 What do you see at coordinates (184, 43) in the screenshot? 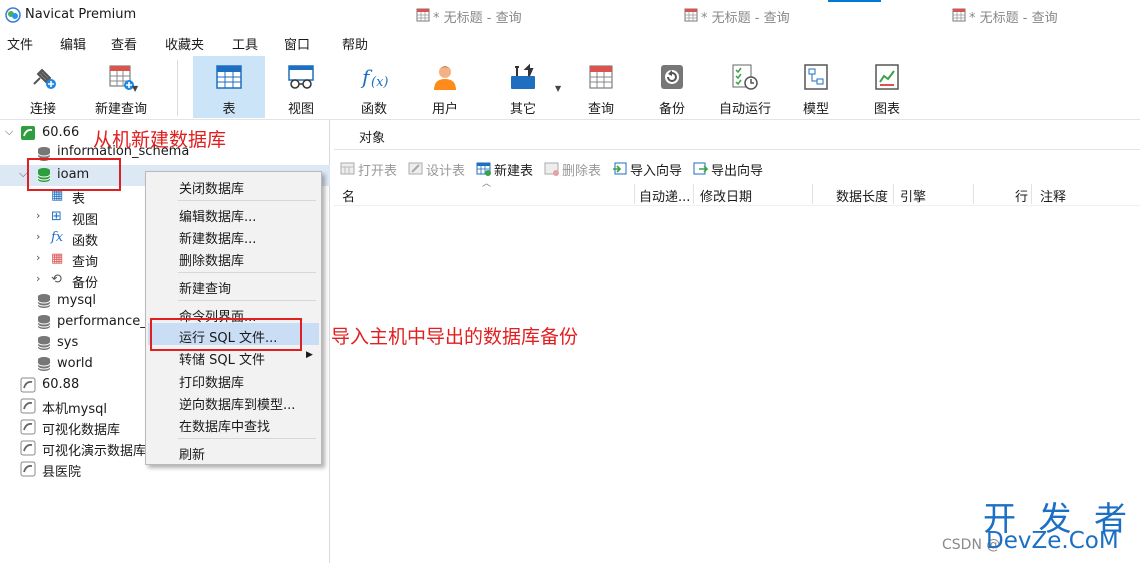
I see `menu-favorites: 收藏夹` at bounding box center [184, 43].